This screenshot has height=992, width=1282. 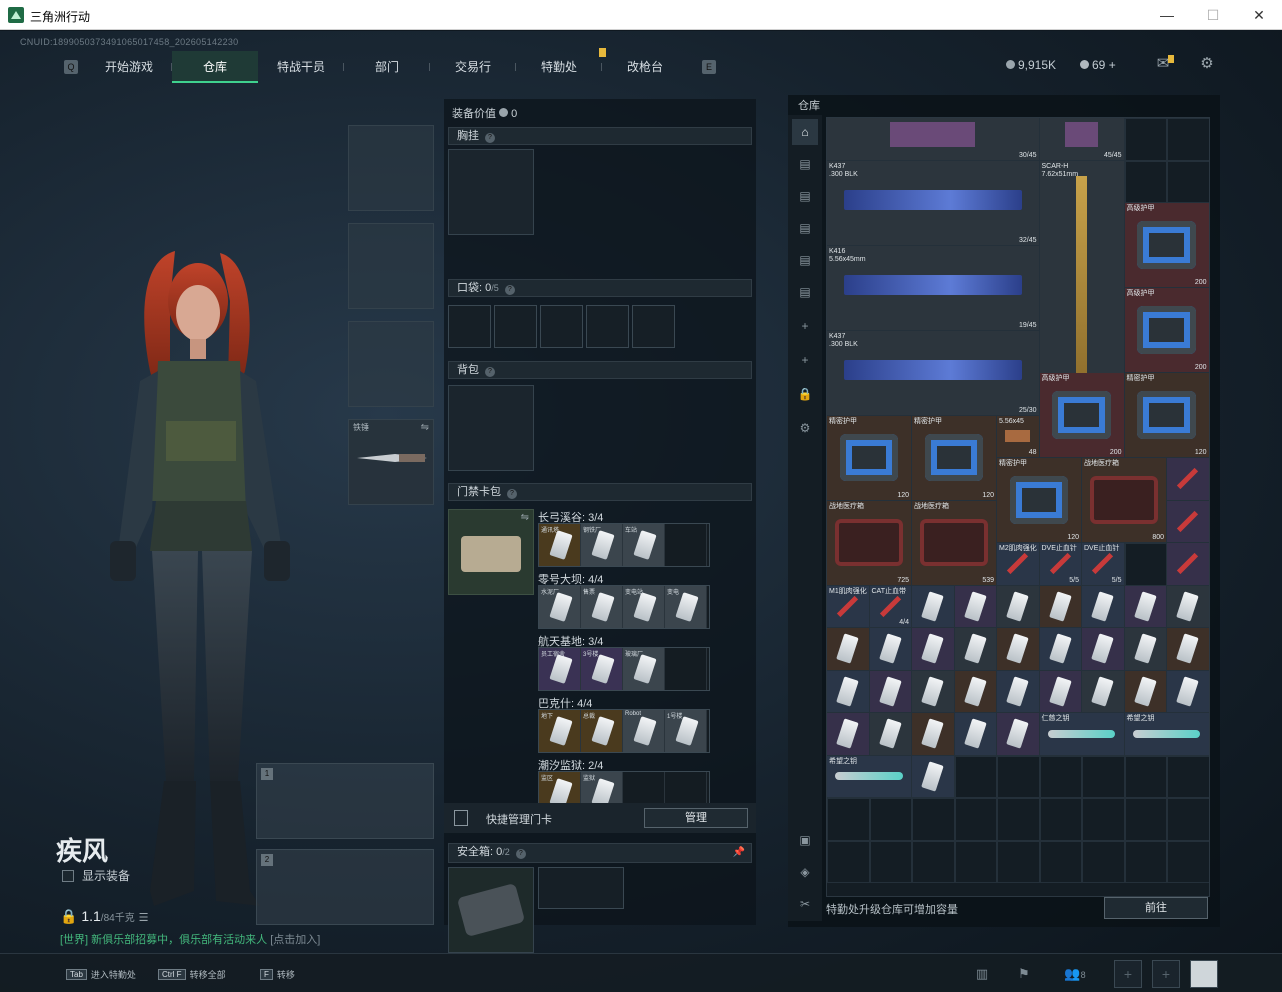 What do you see at coordinates (1207, 64) in the screenshot?
I see `settings-gear-icon: ⚙` at bounding box center [1207, 64].